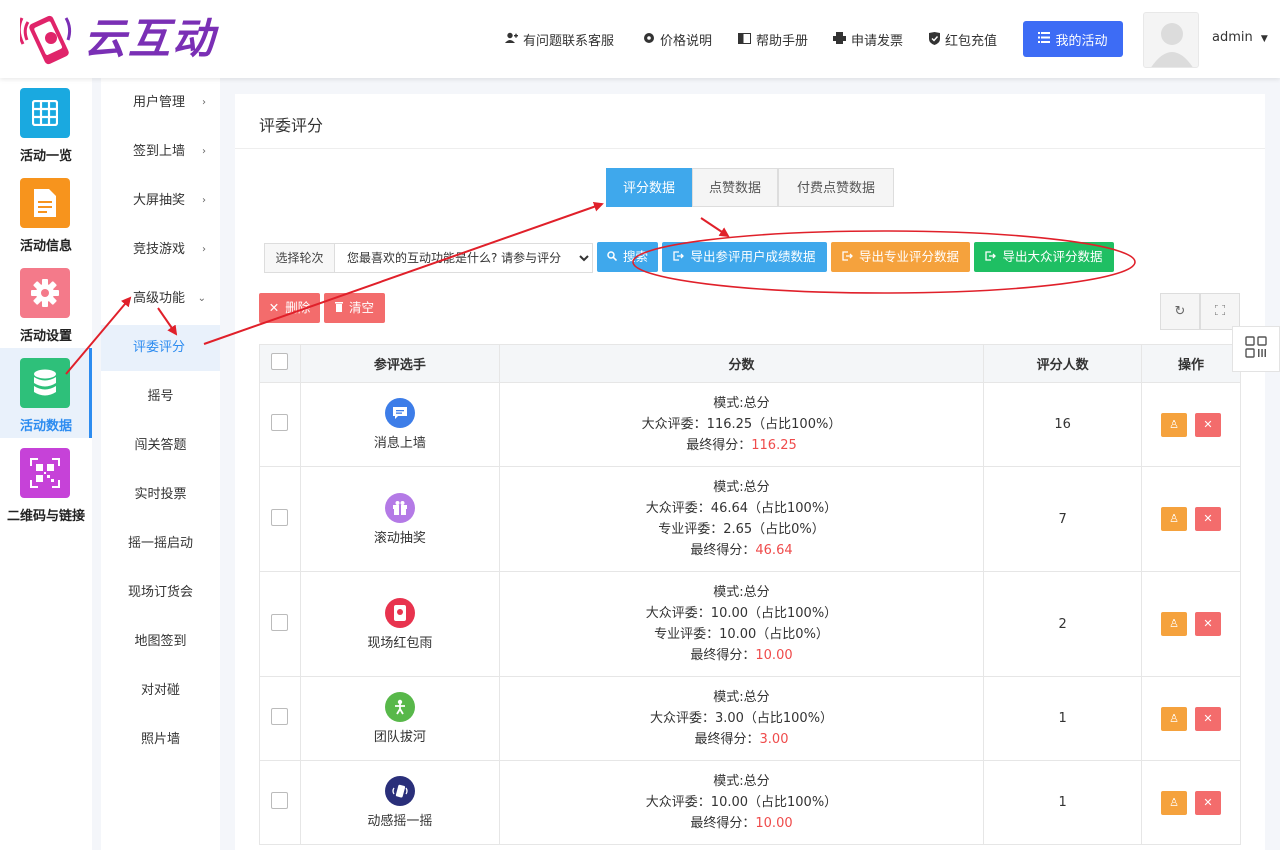 Image resolution: width=1280 pixels, height=850 pixels. I want to click on chevron-down-icon: ⌄, so click(201, 298).